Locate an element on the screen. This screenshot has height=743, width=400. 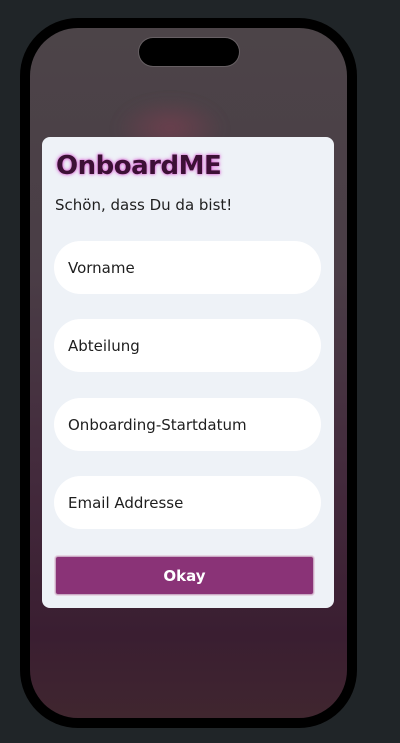
email-placeholder: Email Addresse is located at coordinates (126, 502).